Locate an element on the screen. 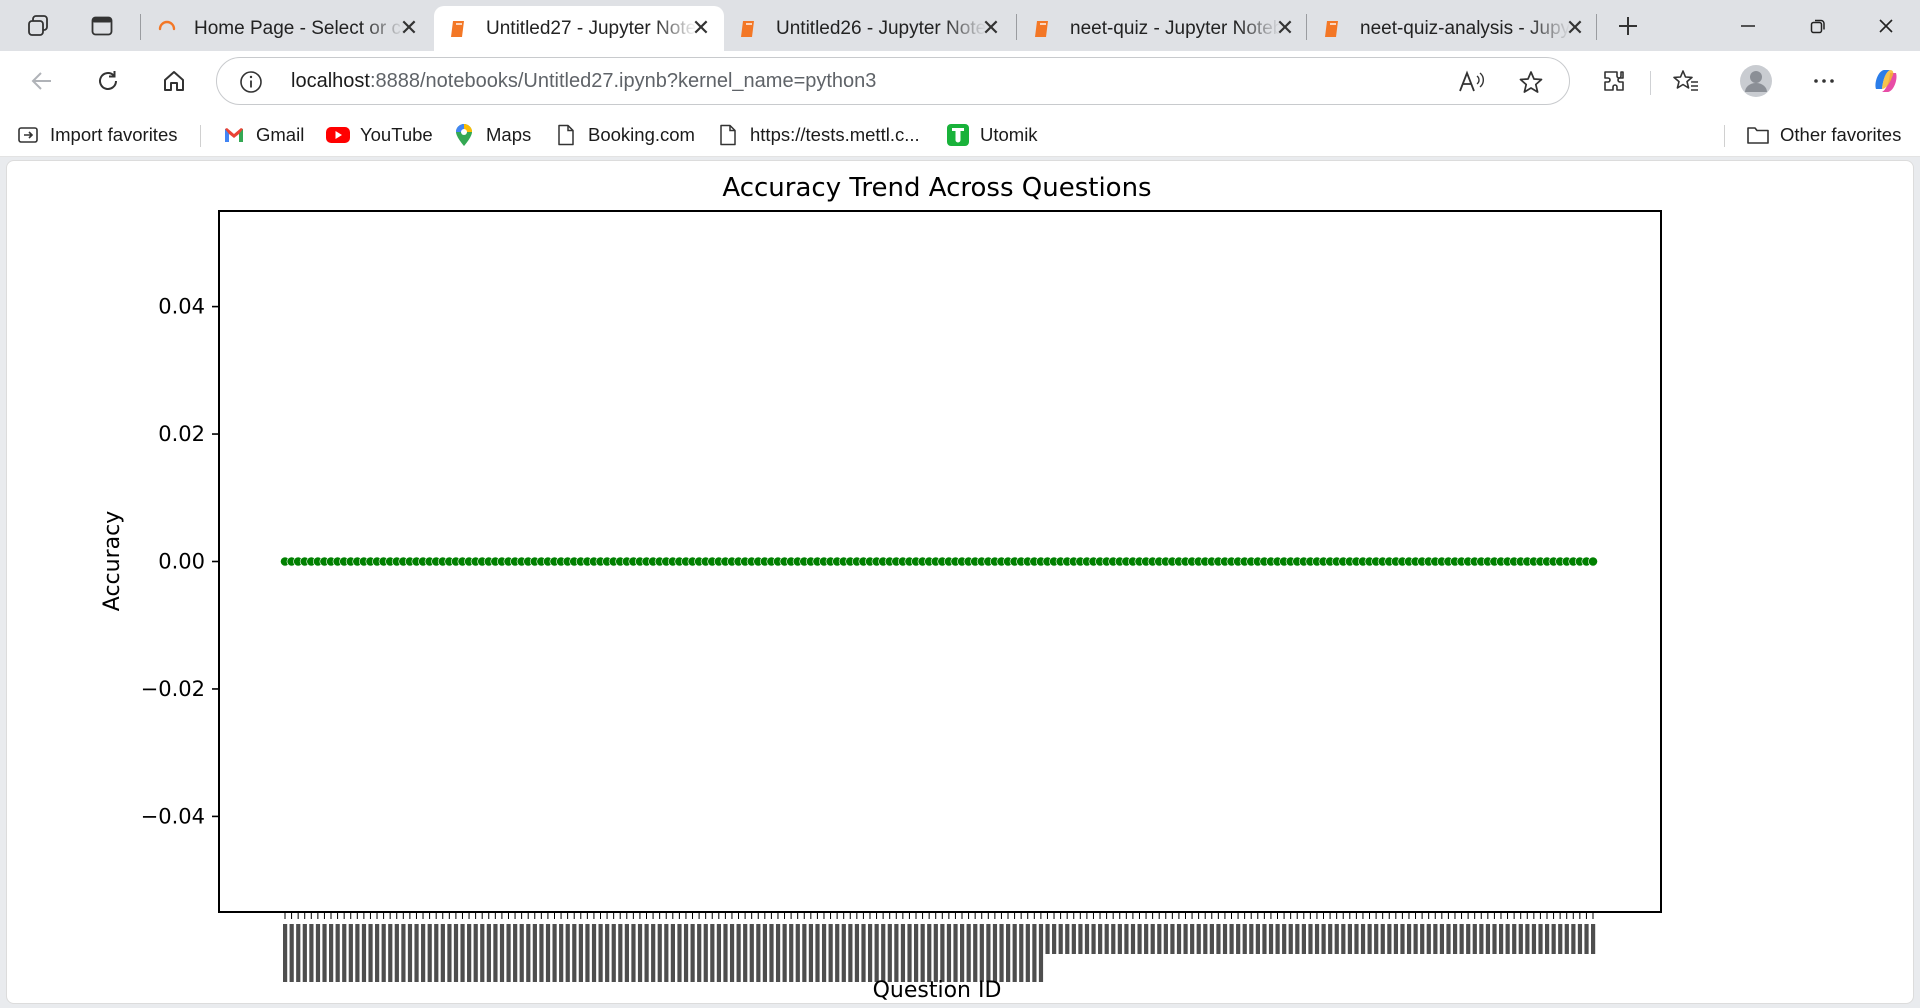  add-favorite-star-icon is located at coordinates (1531, 82).